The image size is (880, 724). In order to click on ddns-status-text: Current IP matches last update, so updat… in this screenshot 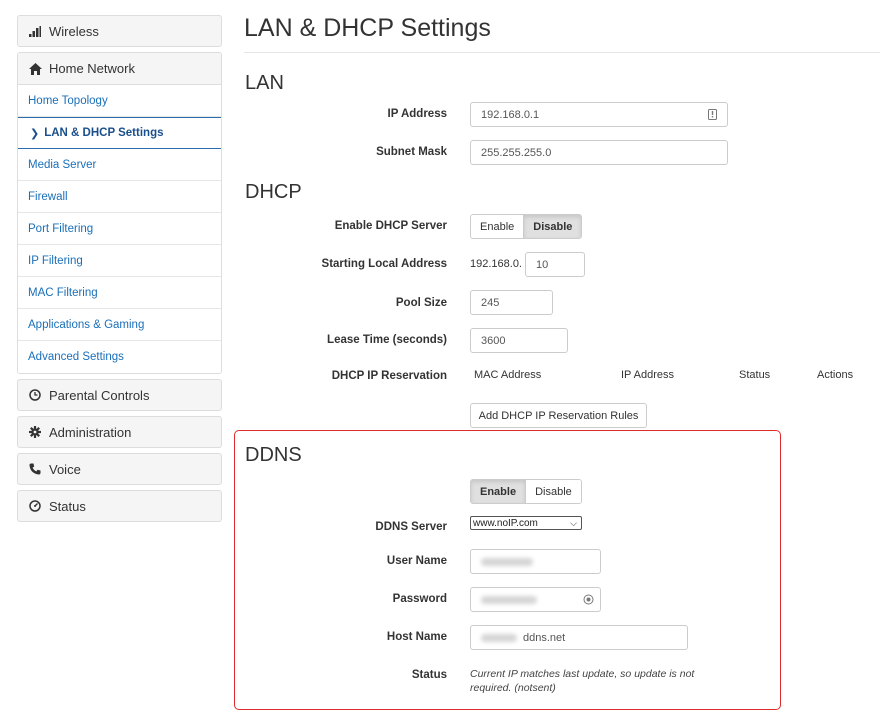, I will do `click(582, 681)`.